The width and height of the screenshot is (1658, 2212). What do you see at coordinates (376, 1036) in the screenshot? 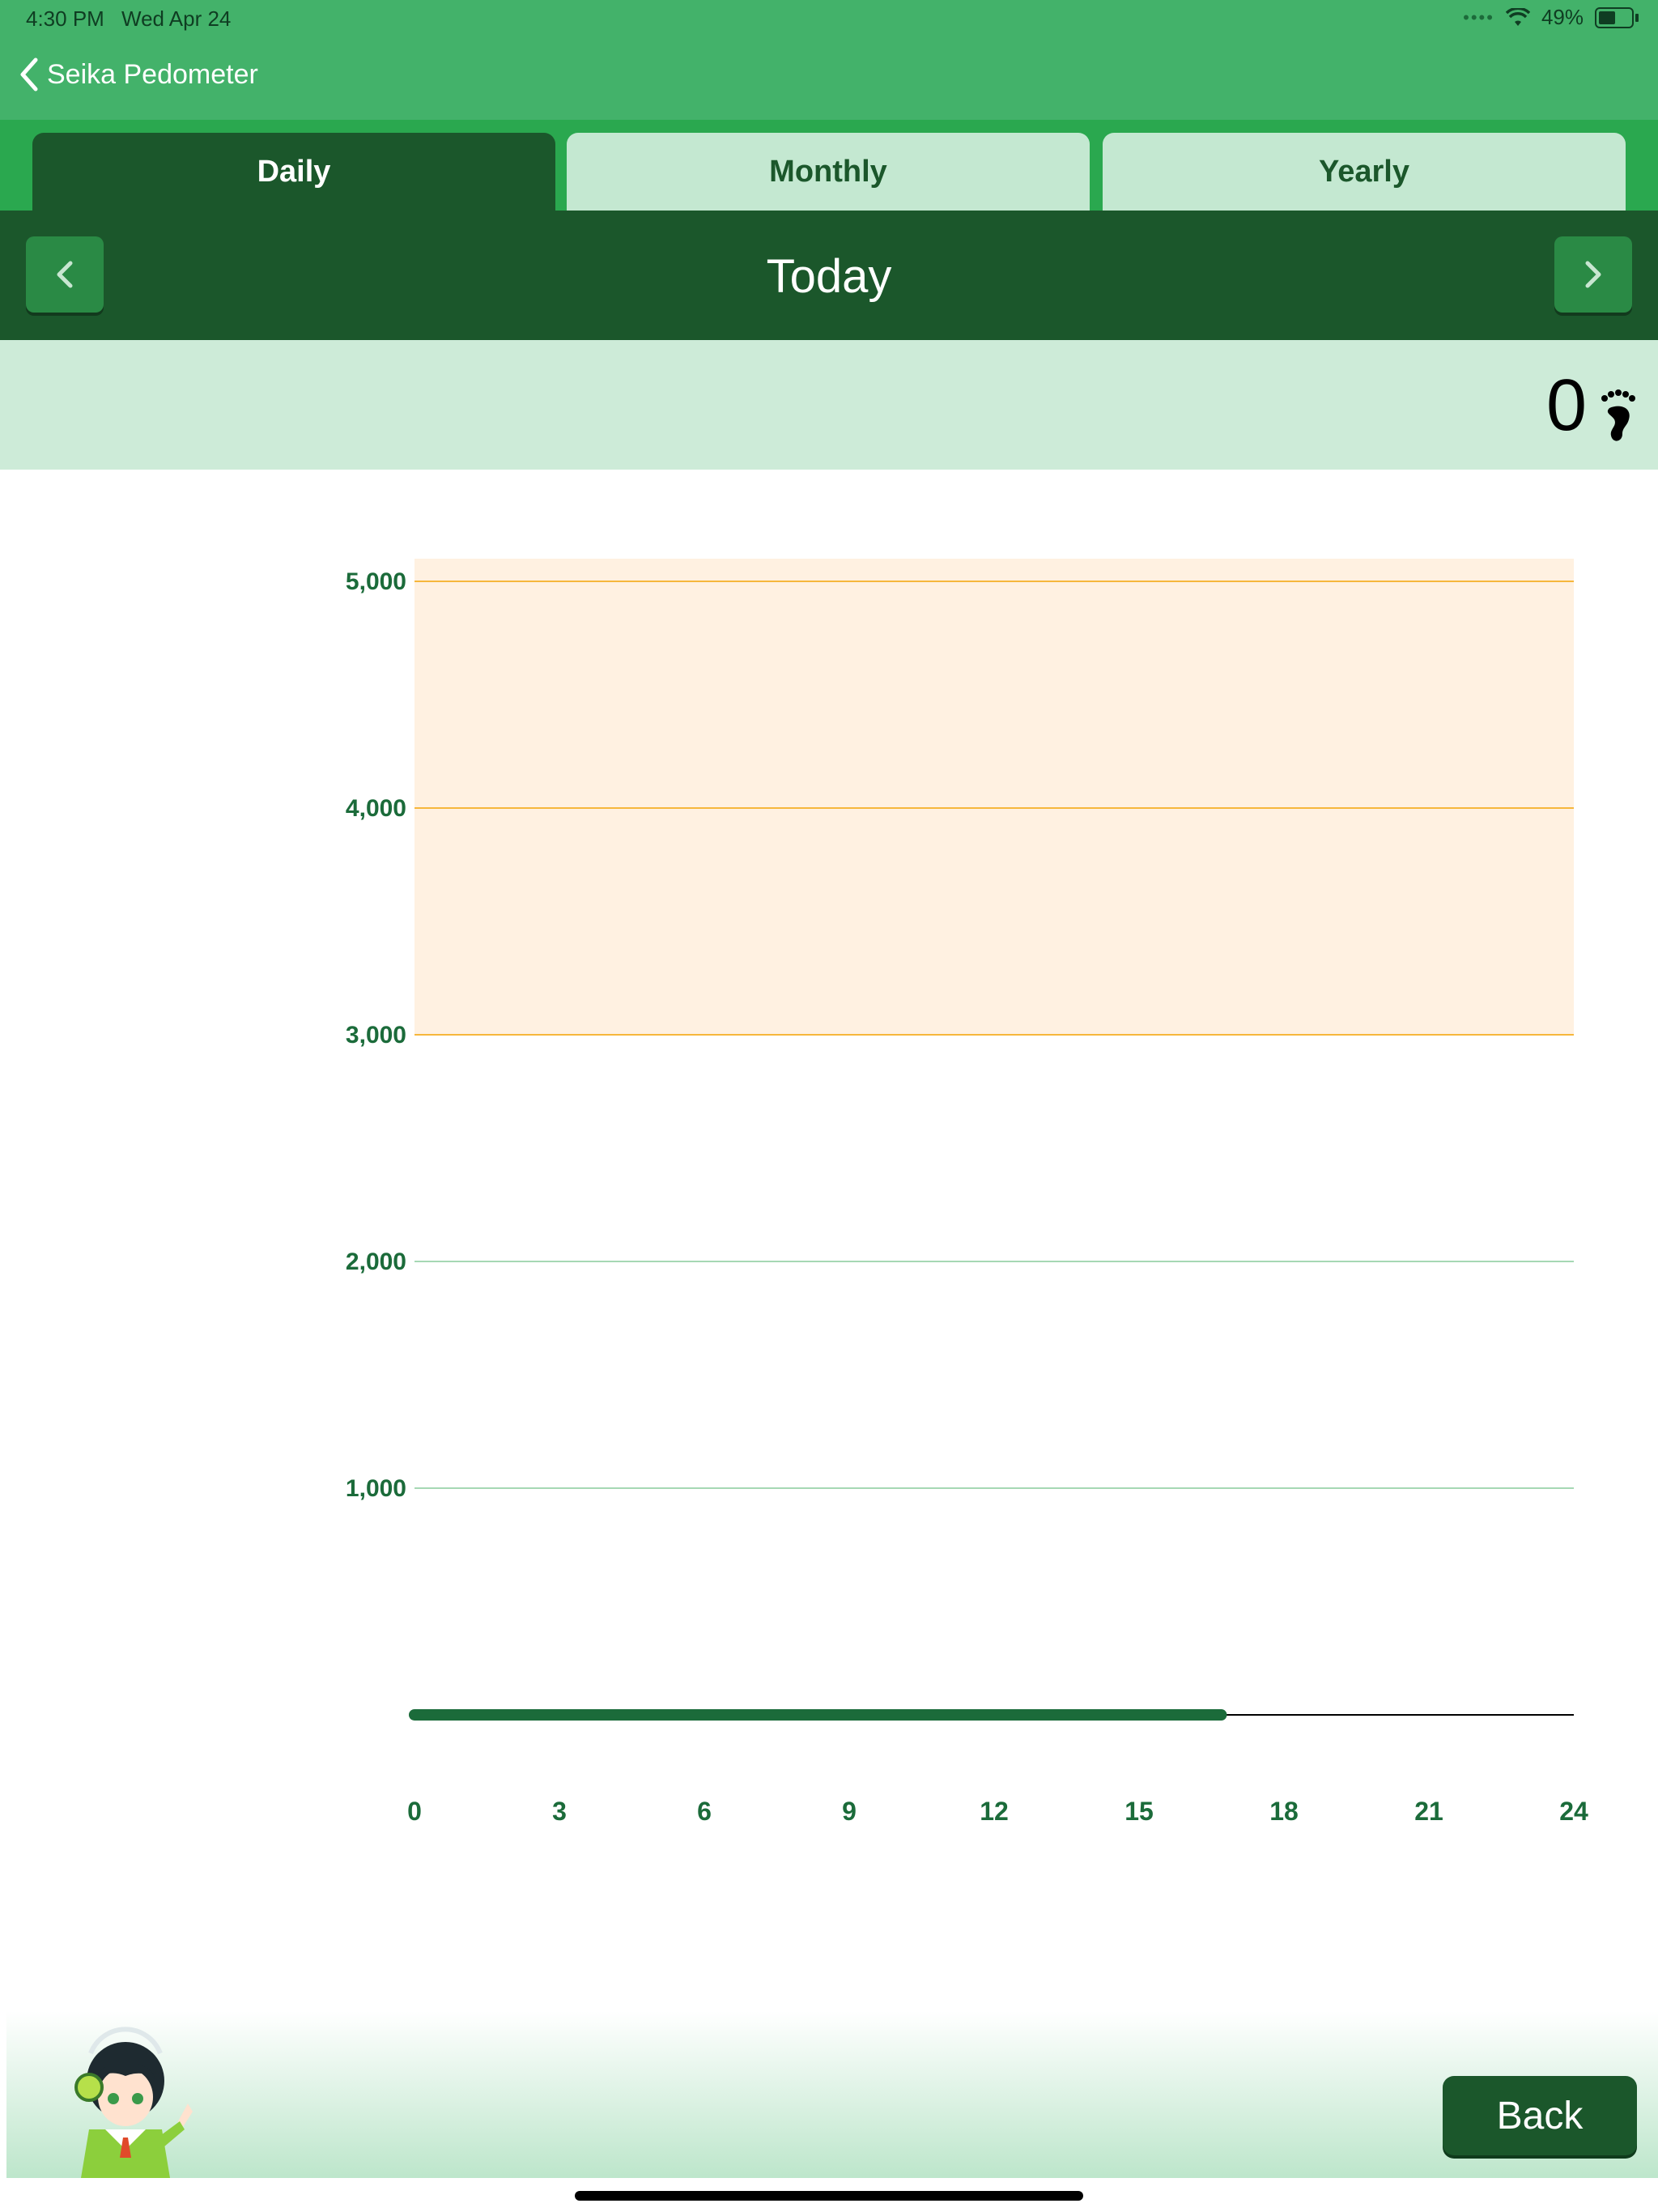
I see `y-tick-label: 3,000` at bounding box center [376, 1036].